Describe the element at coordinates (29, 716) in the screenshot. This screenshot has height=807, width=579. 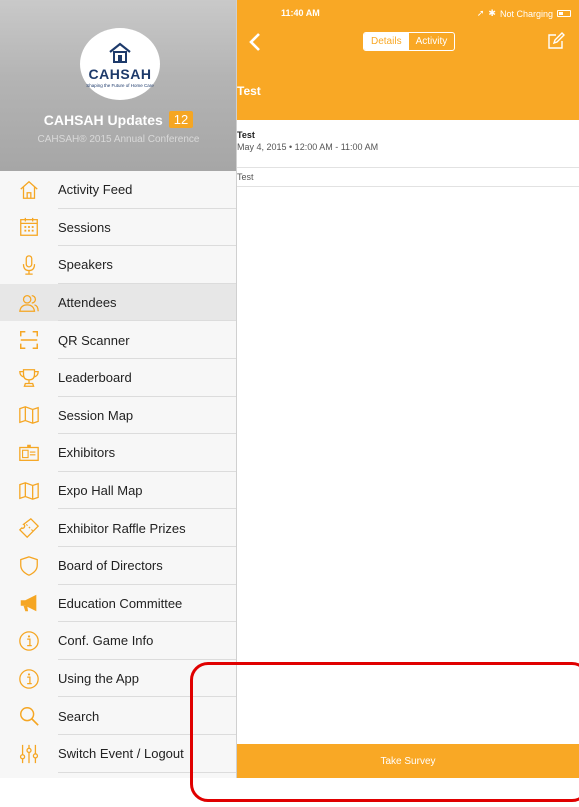
I see `search-icon` at that location.